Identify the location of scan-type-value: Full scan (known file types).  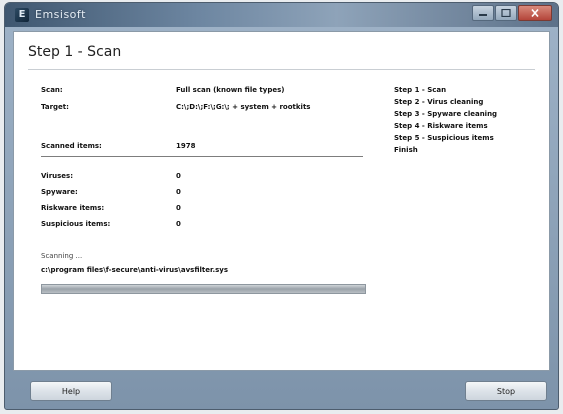
(230, 90).